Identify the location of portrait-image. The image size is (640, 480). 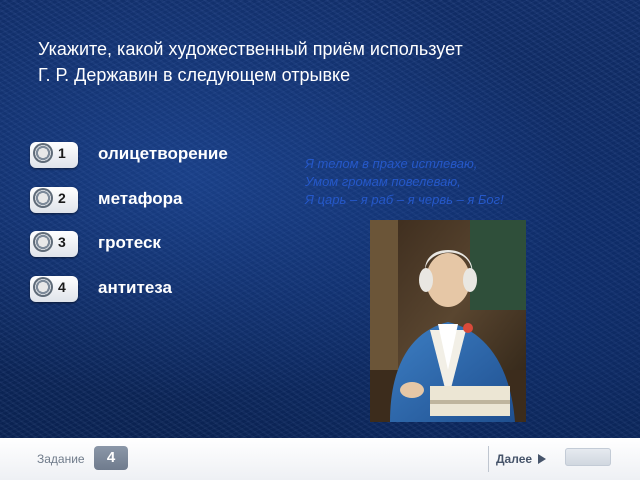
(448, 321).